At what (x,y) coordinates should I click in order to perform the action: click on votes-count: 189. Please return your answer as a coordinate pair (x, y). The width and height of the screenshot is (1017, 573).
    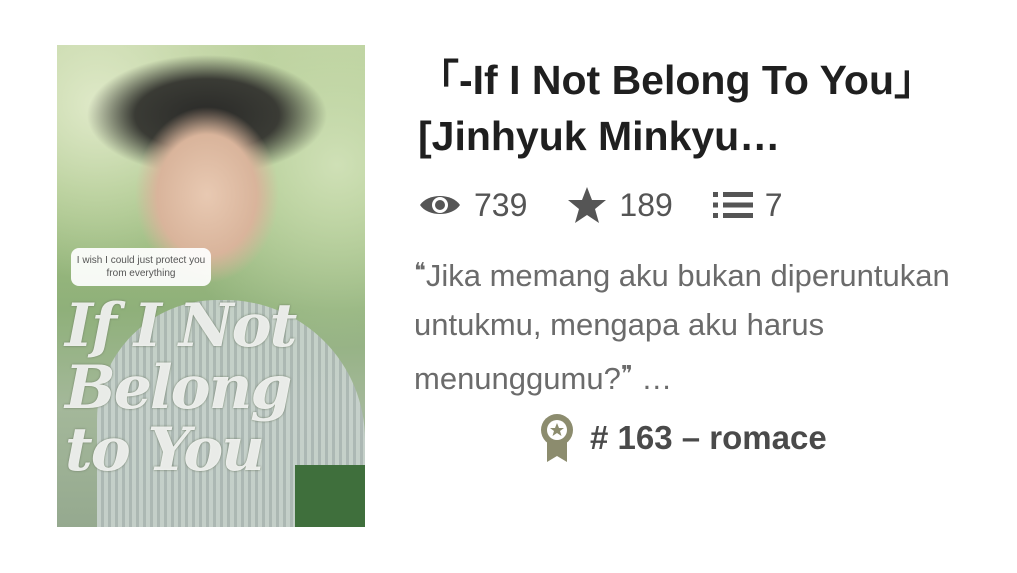
    Looking at the image, I should click on (646, 204).